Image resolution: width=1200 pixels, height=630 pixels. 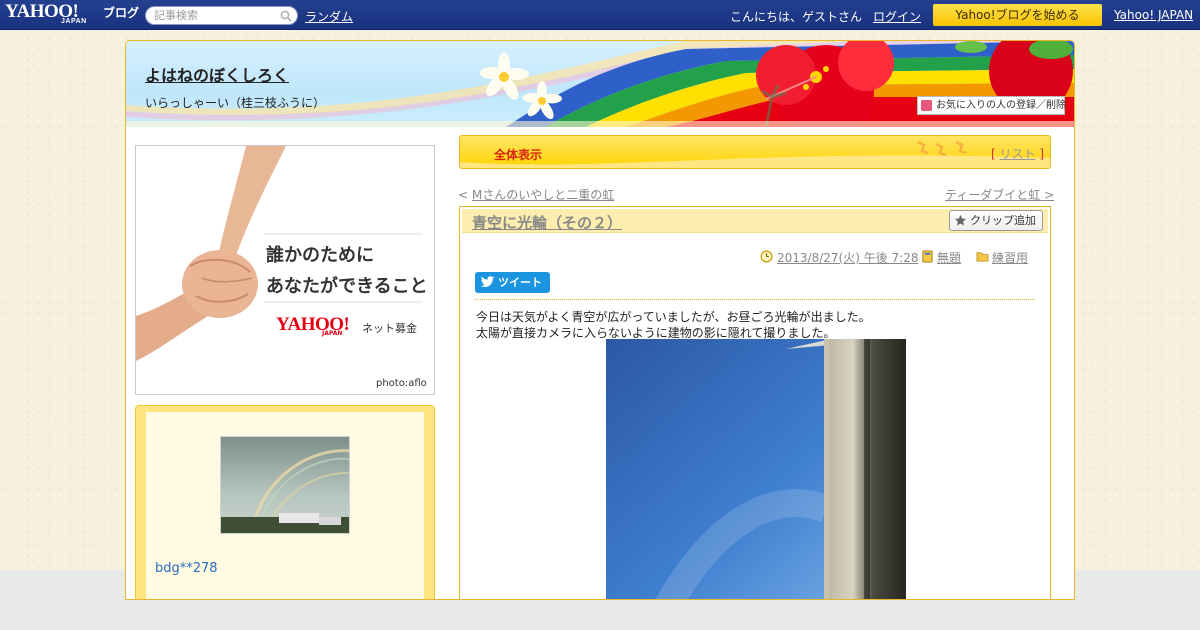 What do you see at coordinates (1003, 220) in the screenshot?
I see `clip-add-label: クリップ追加` at bounding box center [1003, 220].